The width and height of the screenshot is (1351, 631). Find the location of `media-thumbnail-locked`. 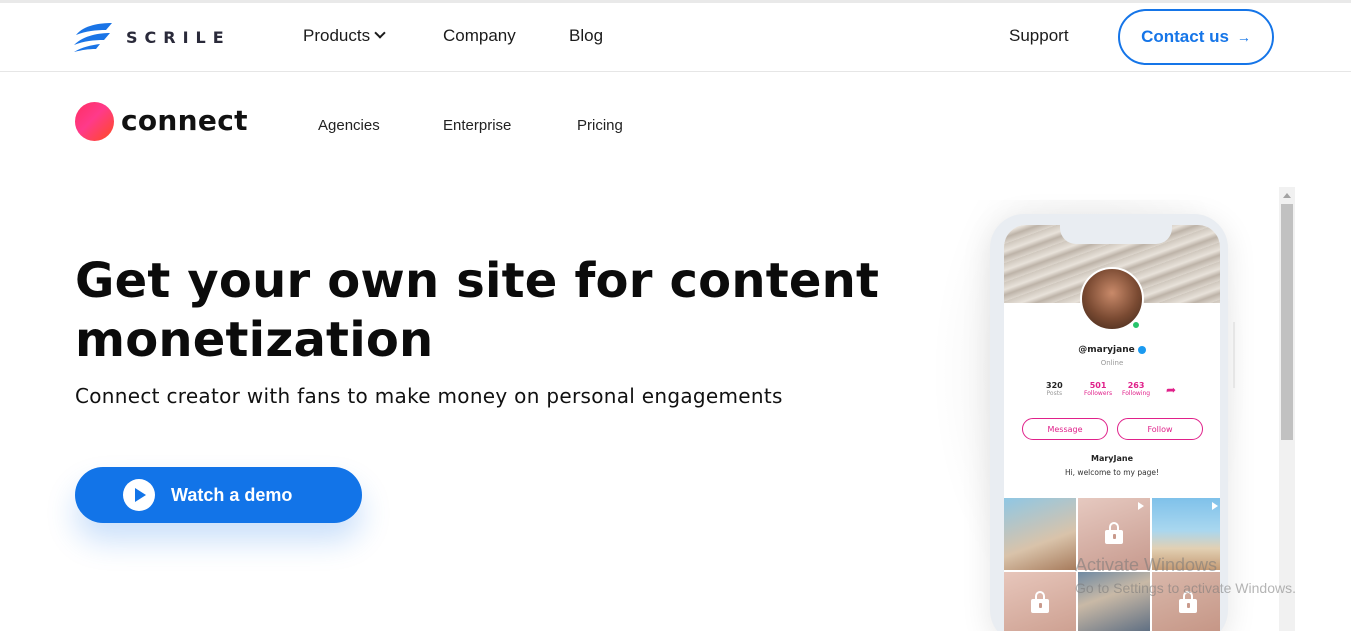

media-thumbnail-locked is located at coordinates (1040, 601).